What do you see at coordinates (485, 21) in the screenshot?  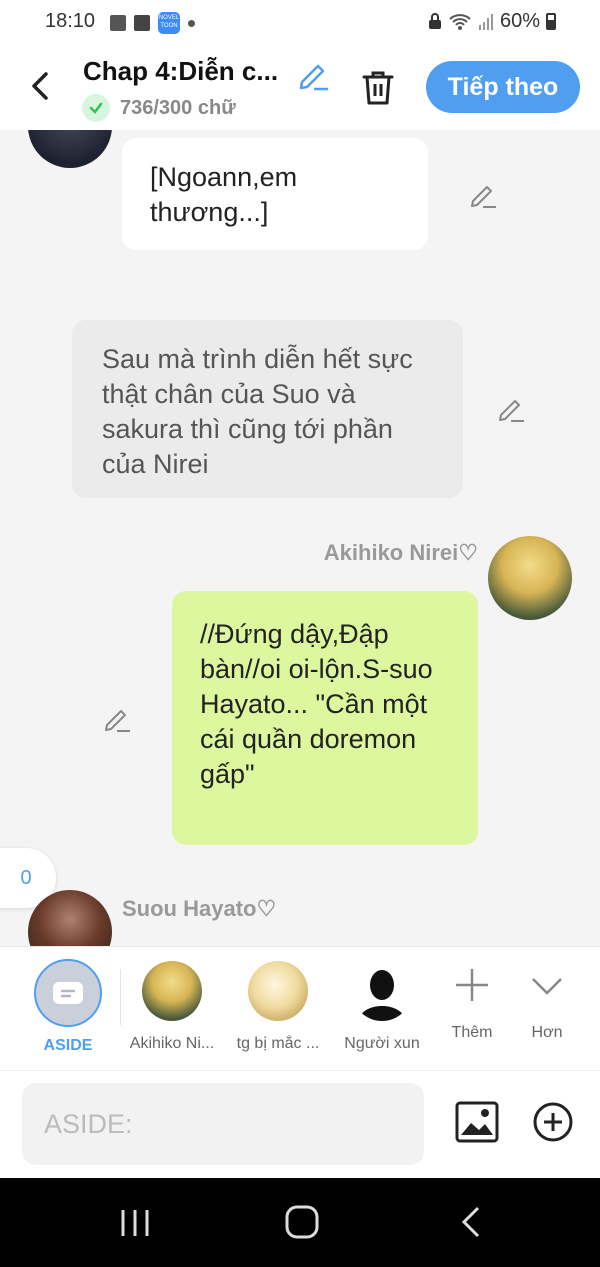 I see `signal-icon` at bounding box center [485, 21].